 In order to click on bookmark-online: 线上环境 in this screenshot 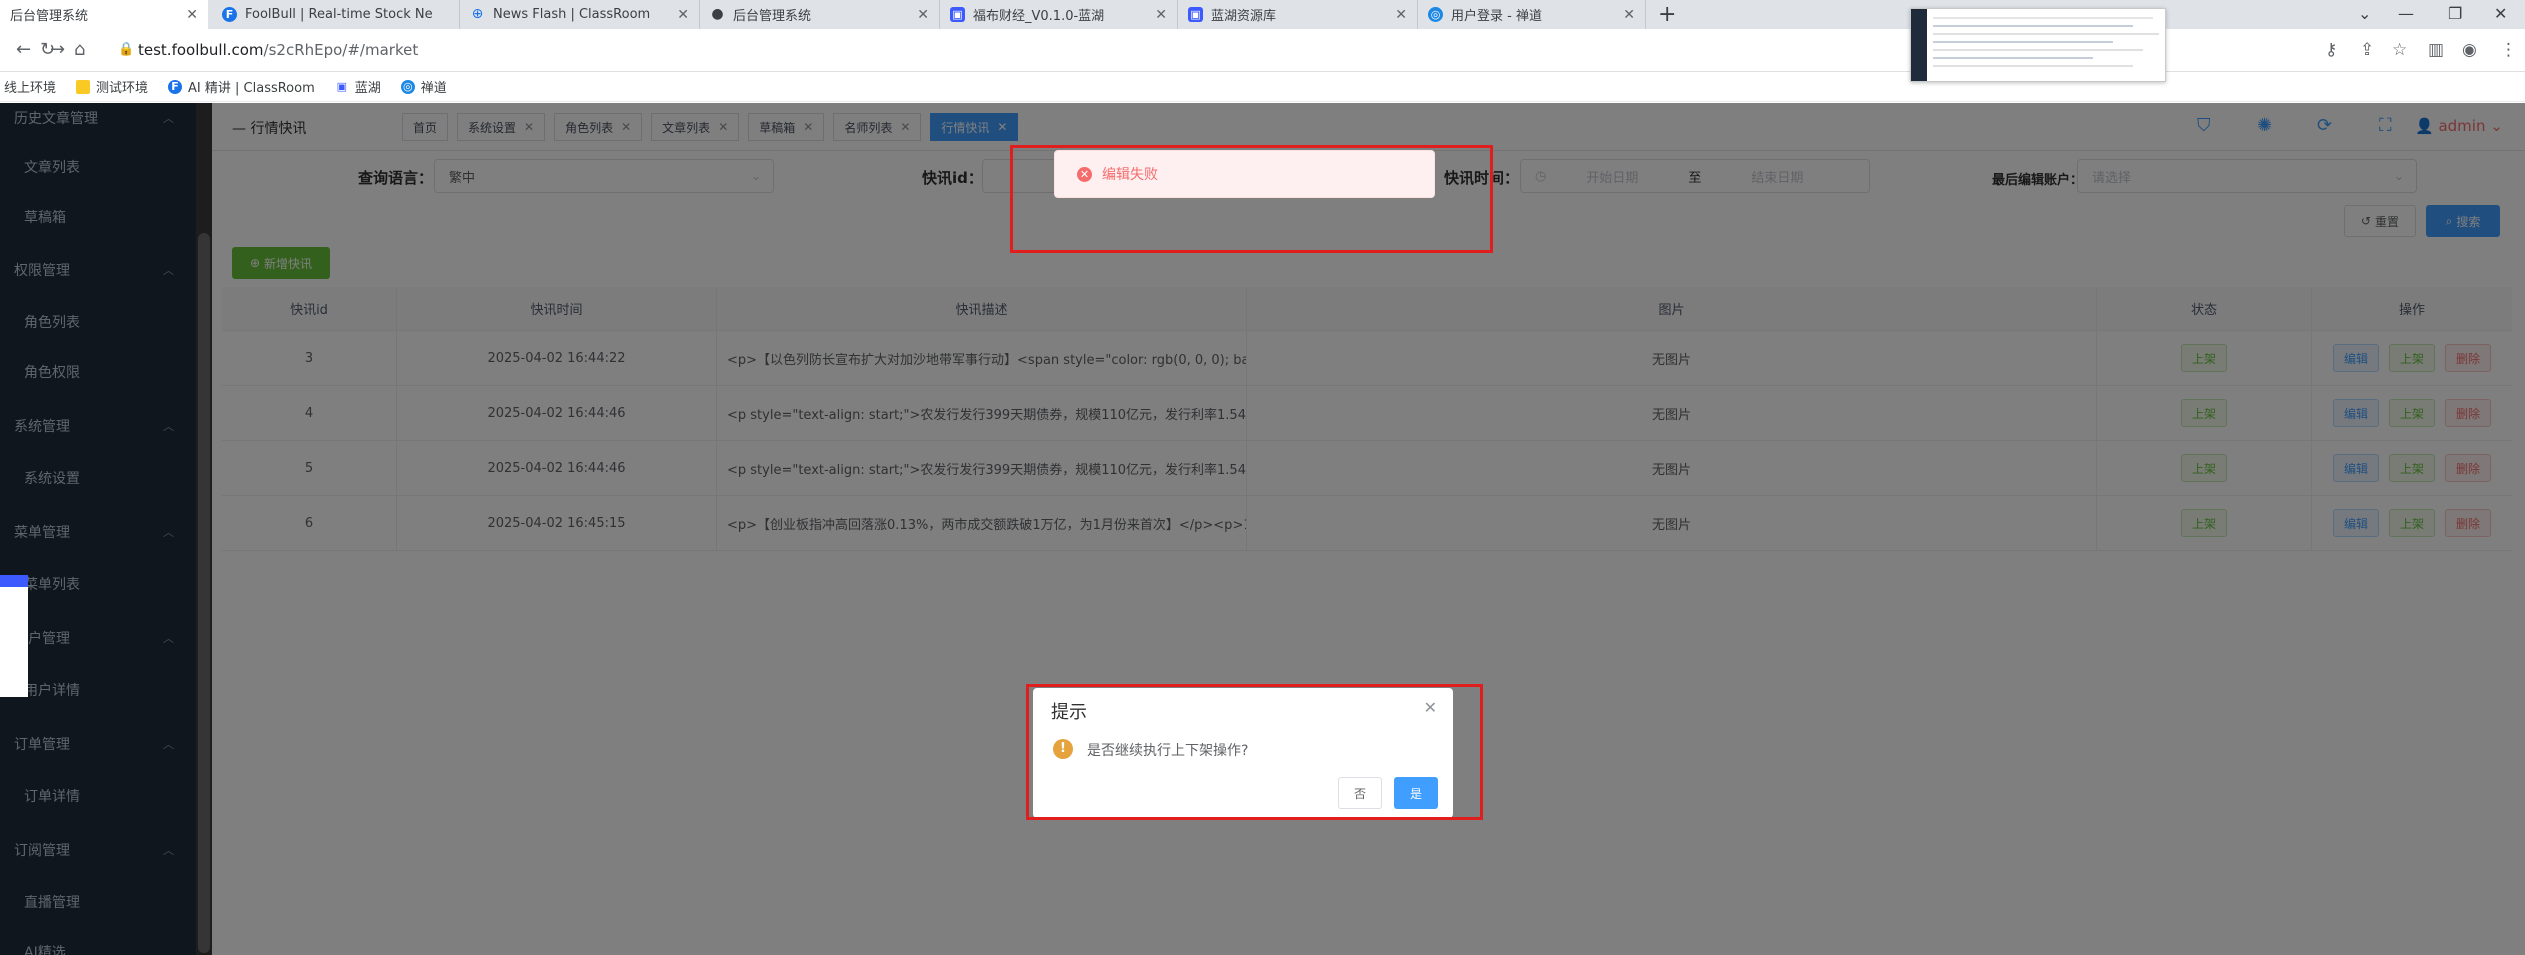, I will do `click(30, 86)`.